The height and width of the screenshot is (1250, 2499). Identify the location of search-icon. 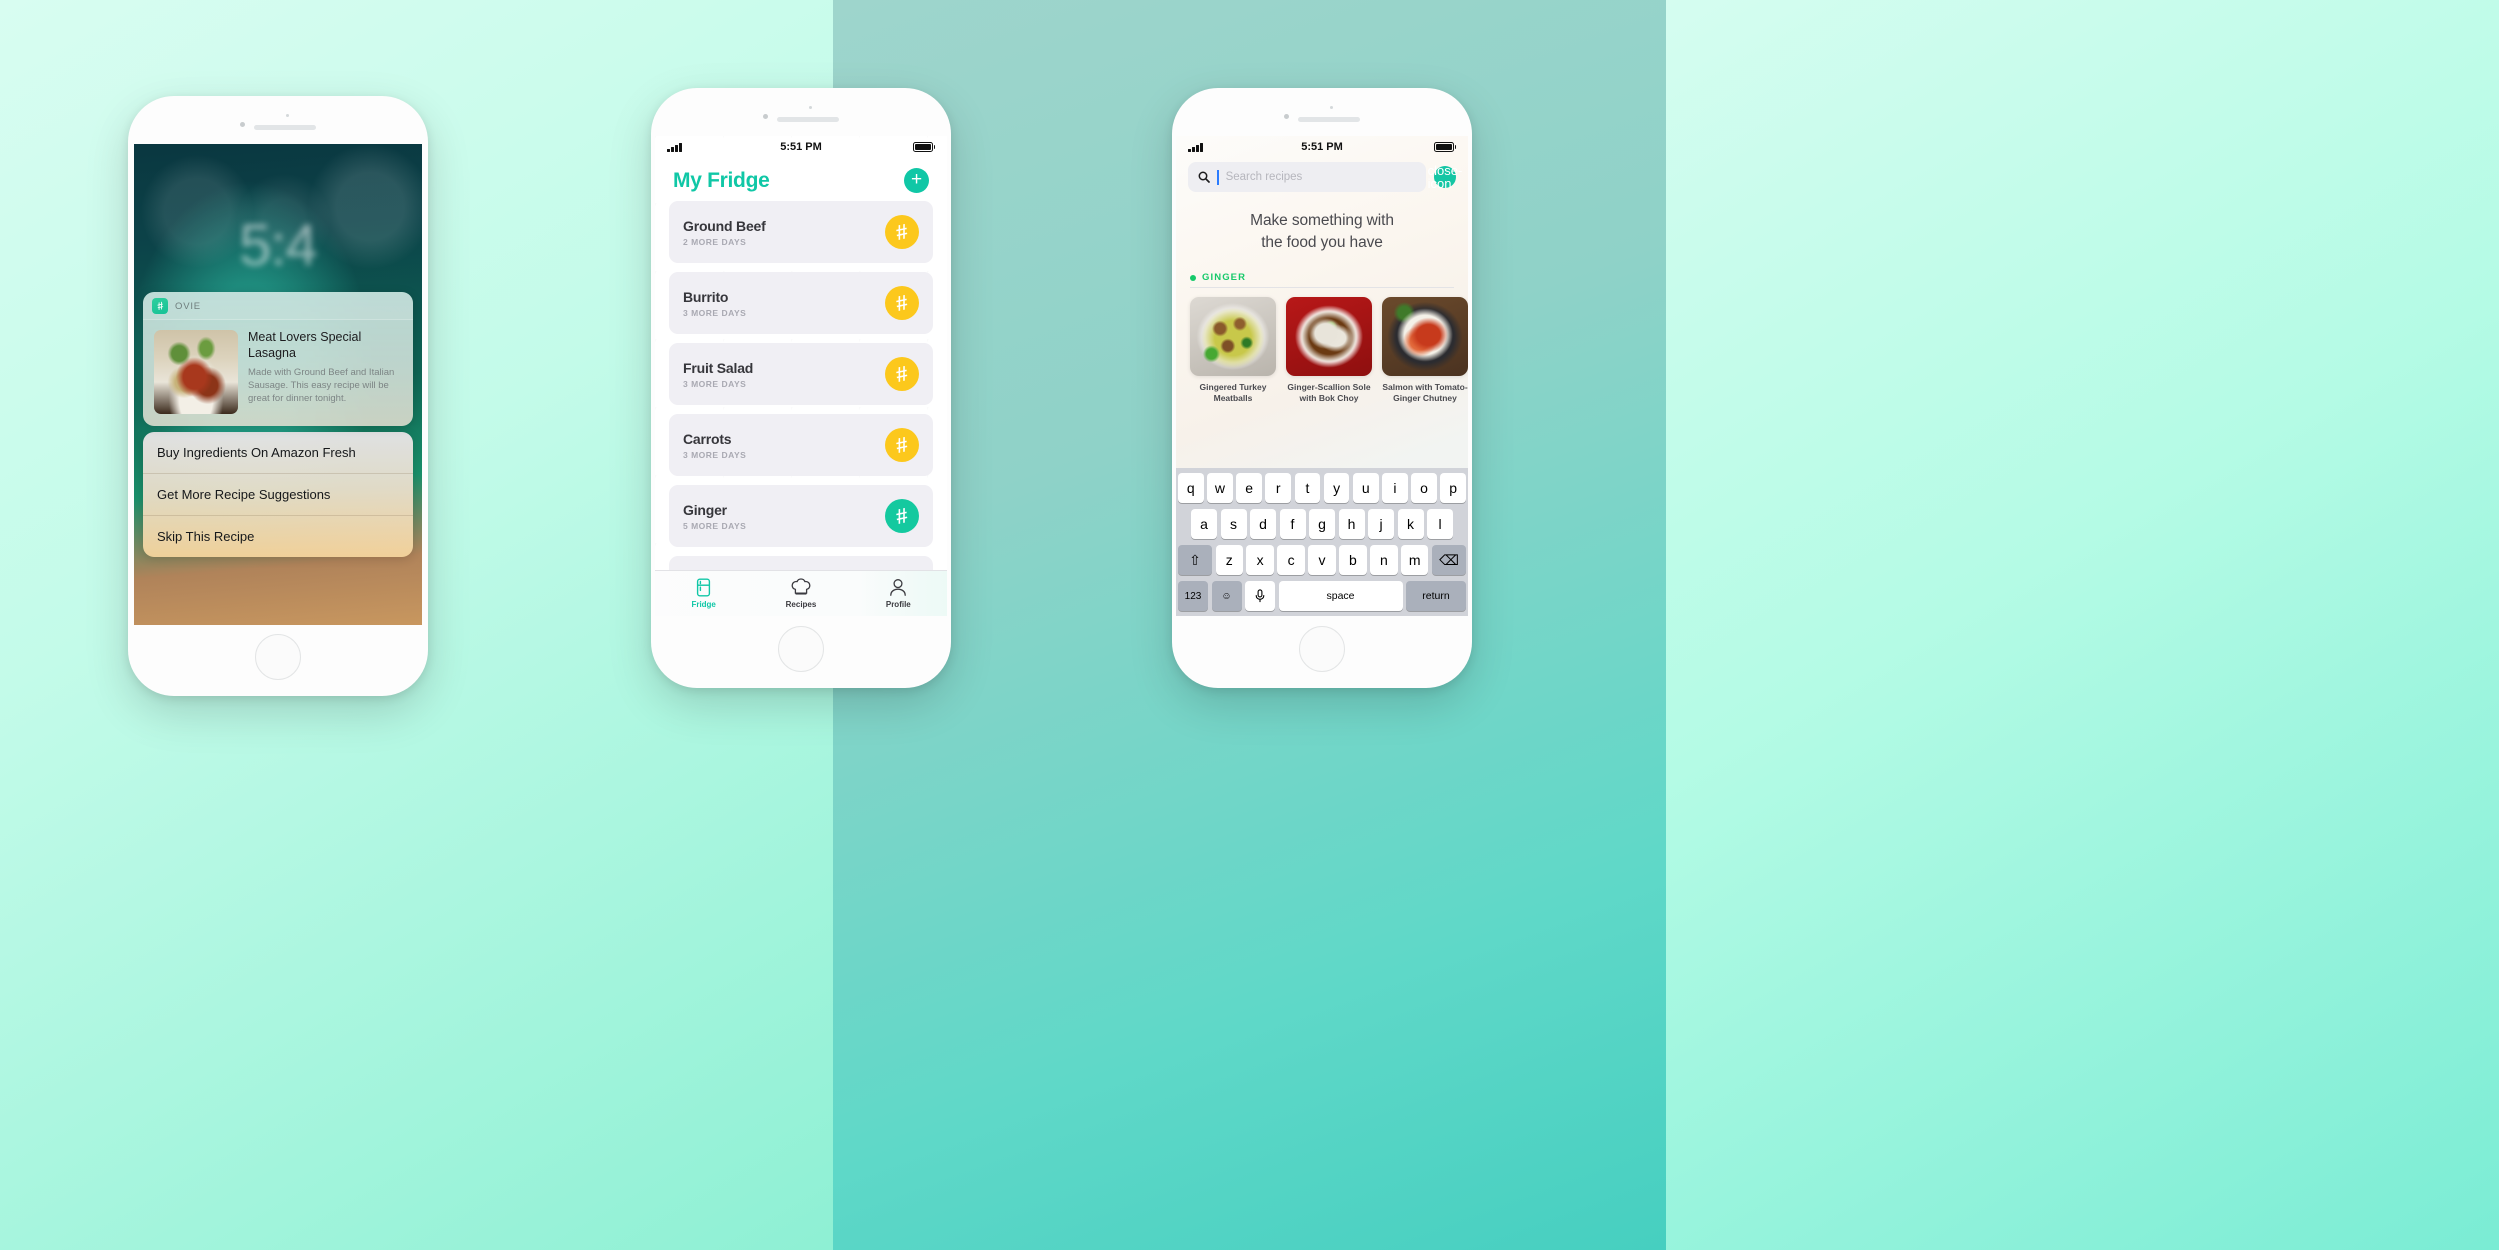
(1204, 177).